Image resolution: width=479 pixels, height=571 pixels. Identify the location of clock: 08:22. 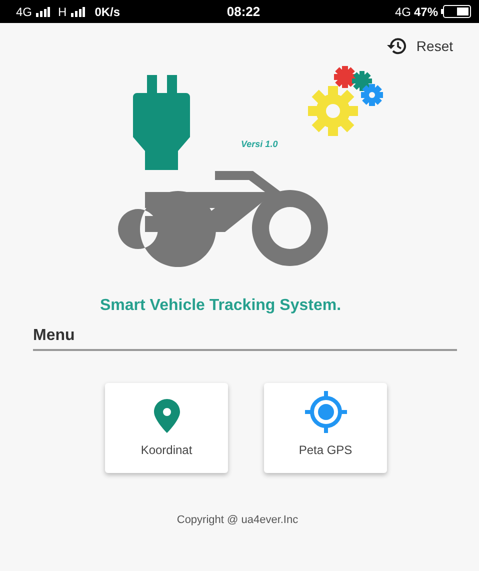
(243, 11).